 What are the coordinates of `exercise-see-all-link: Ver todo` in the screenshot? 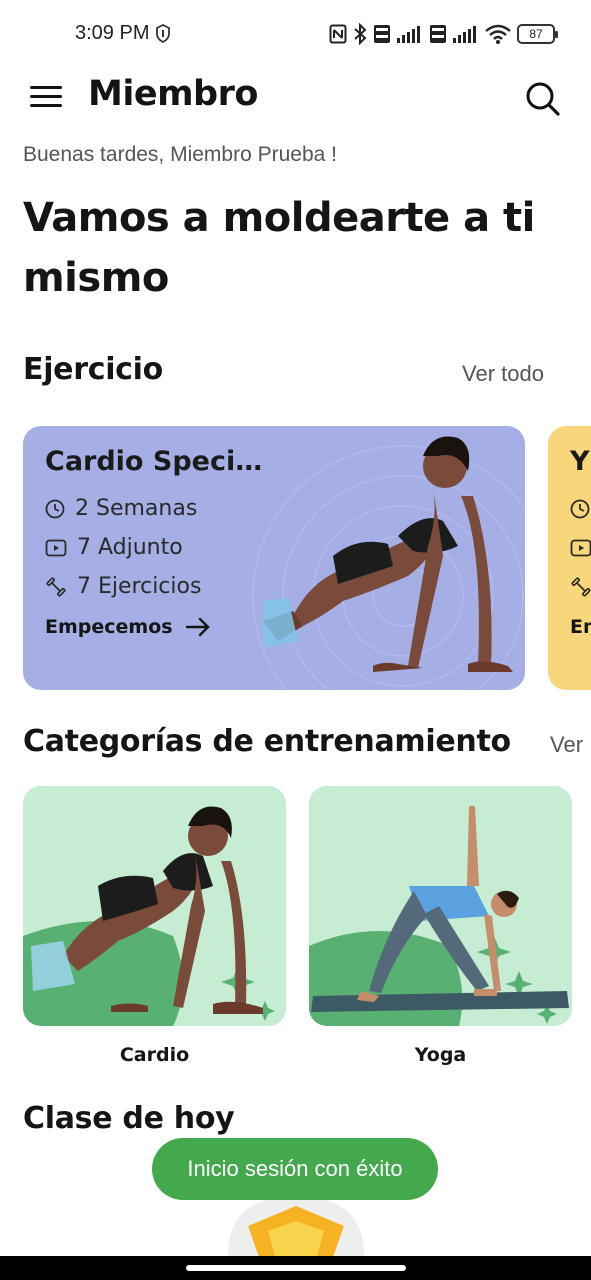 It's located at (503, 374).